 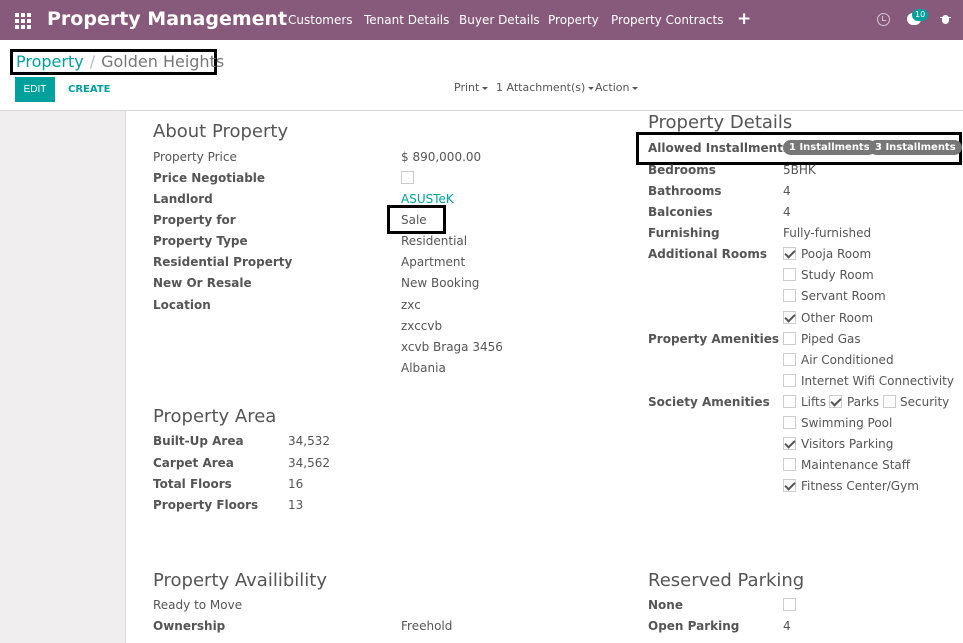 I want to click on edit-button: EDIT, so click(x=35, y=89).